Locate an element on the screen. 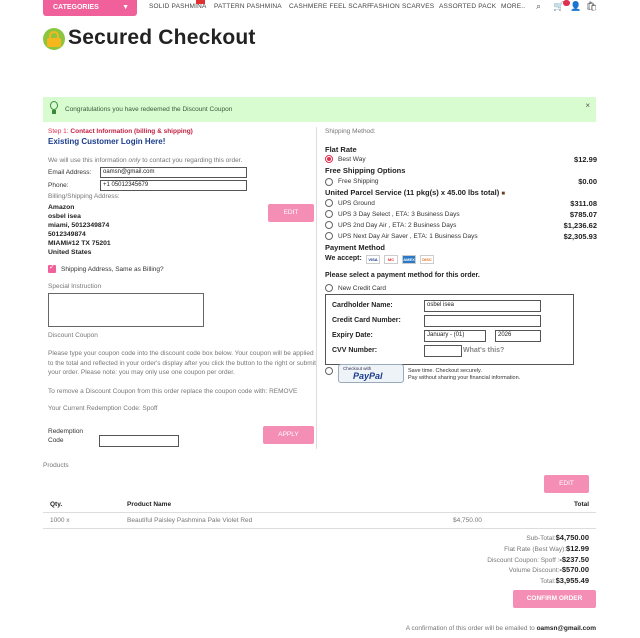 The height and width of the screenshot is (638, 640). we-accept-label: We accept: is located at coordinates (343, 258).